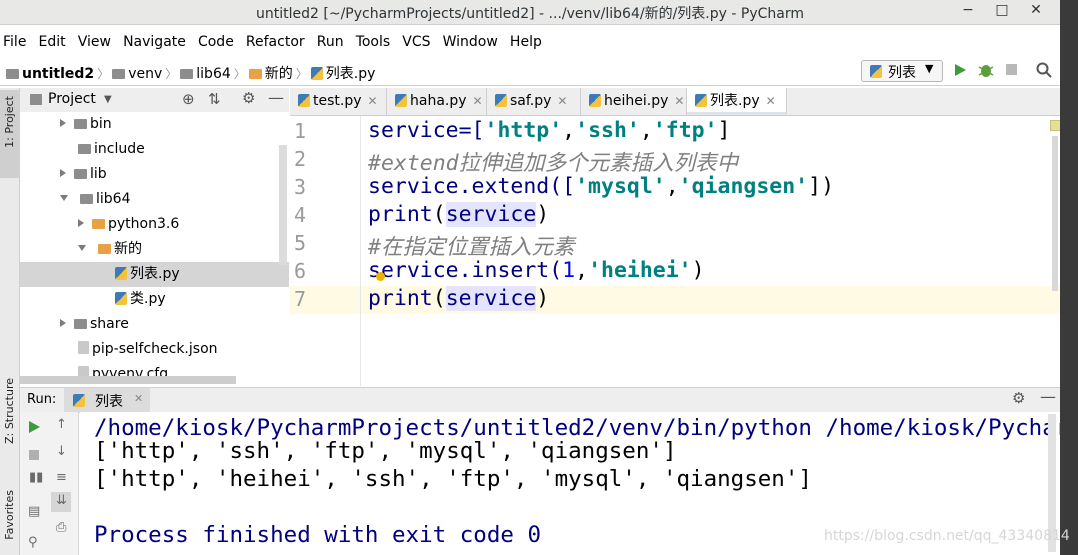 This screenshot has height=555, width=1078. What do you see at coordinates (111, 149) in the screenshot?
I see `tree-item-include: include` at bounding box center [111, 149].